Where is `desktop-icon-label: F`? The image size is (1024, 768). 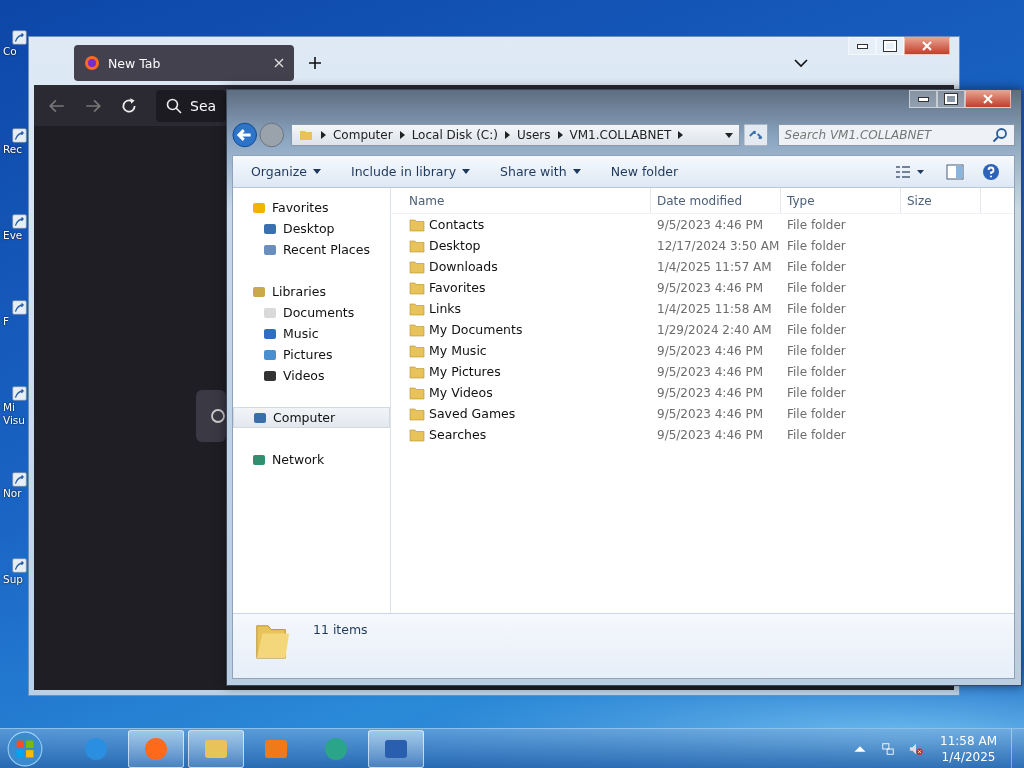
desktop-icon-label: F is located at coordinates (6, 321).